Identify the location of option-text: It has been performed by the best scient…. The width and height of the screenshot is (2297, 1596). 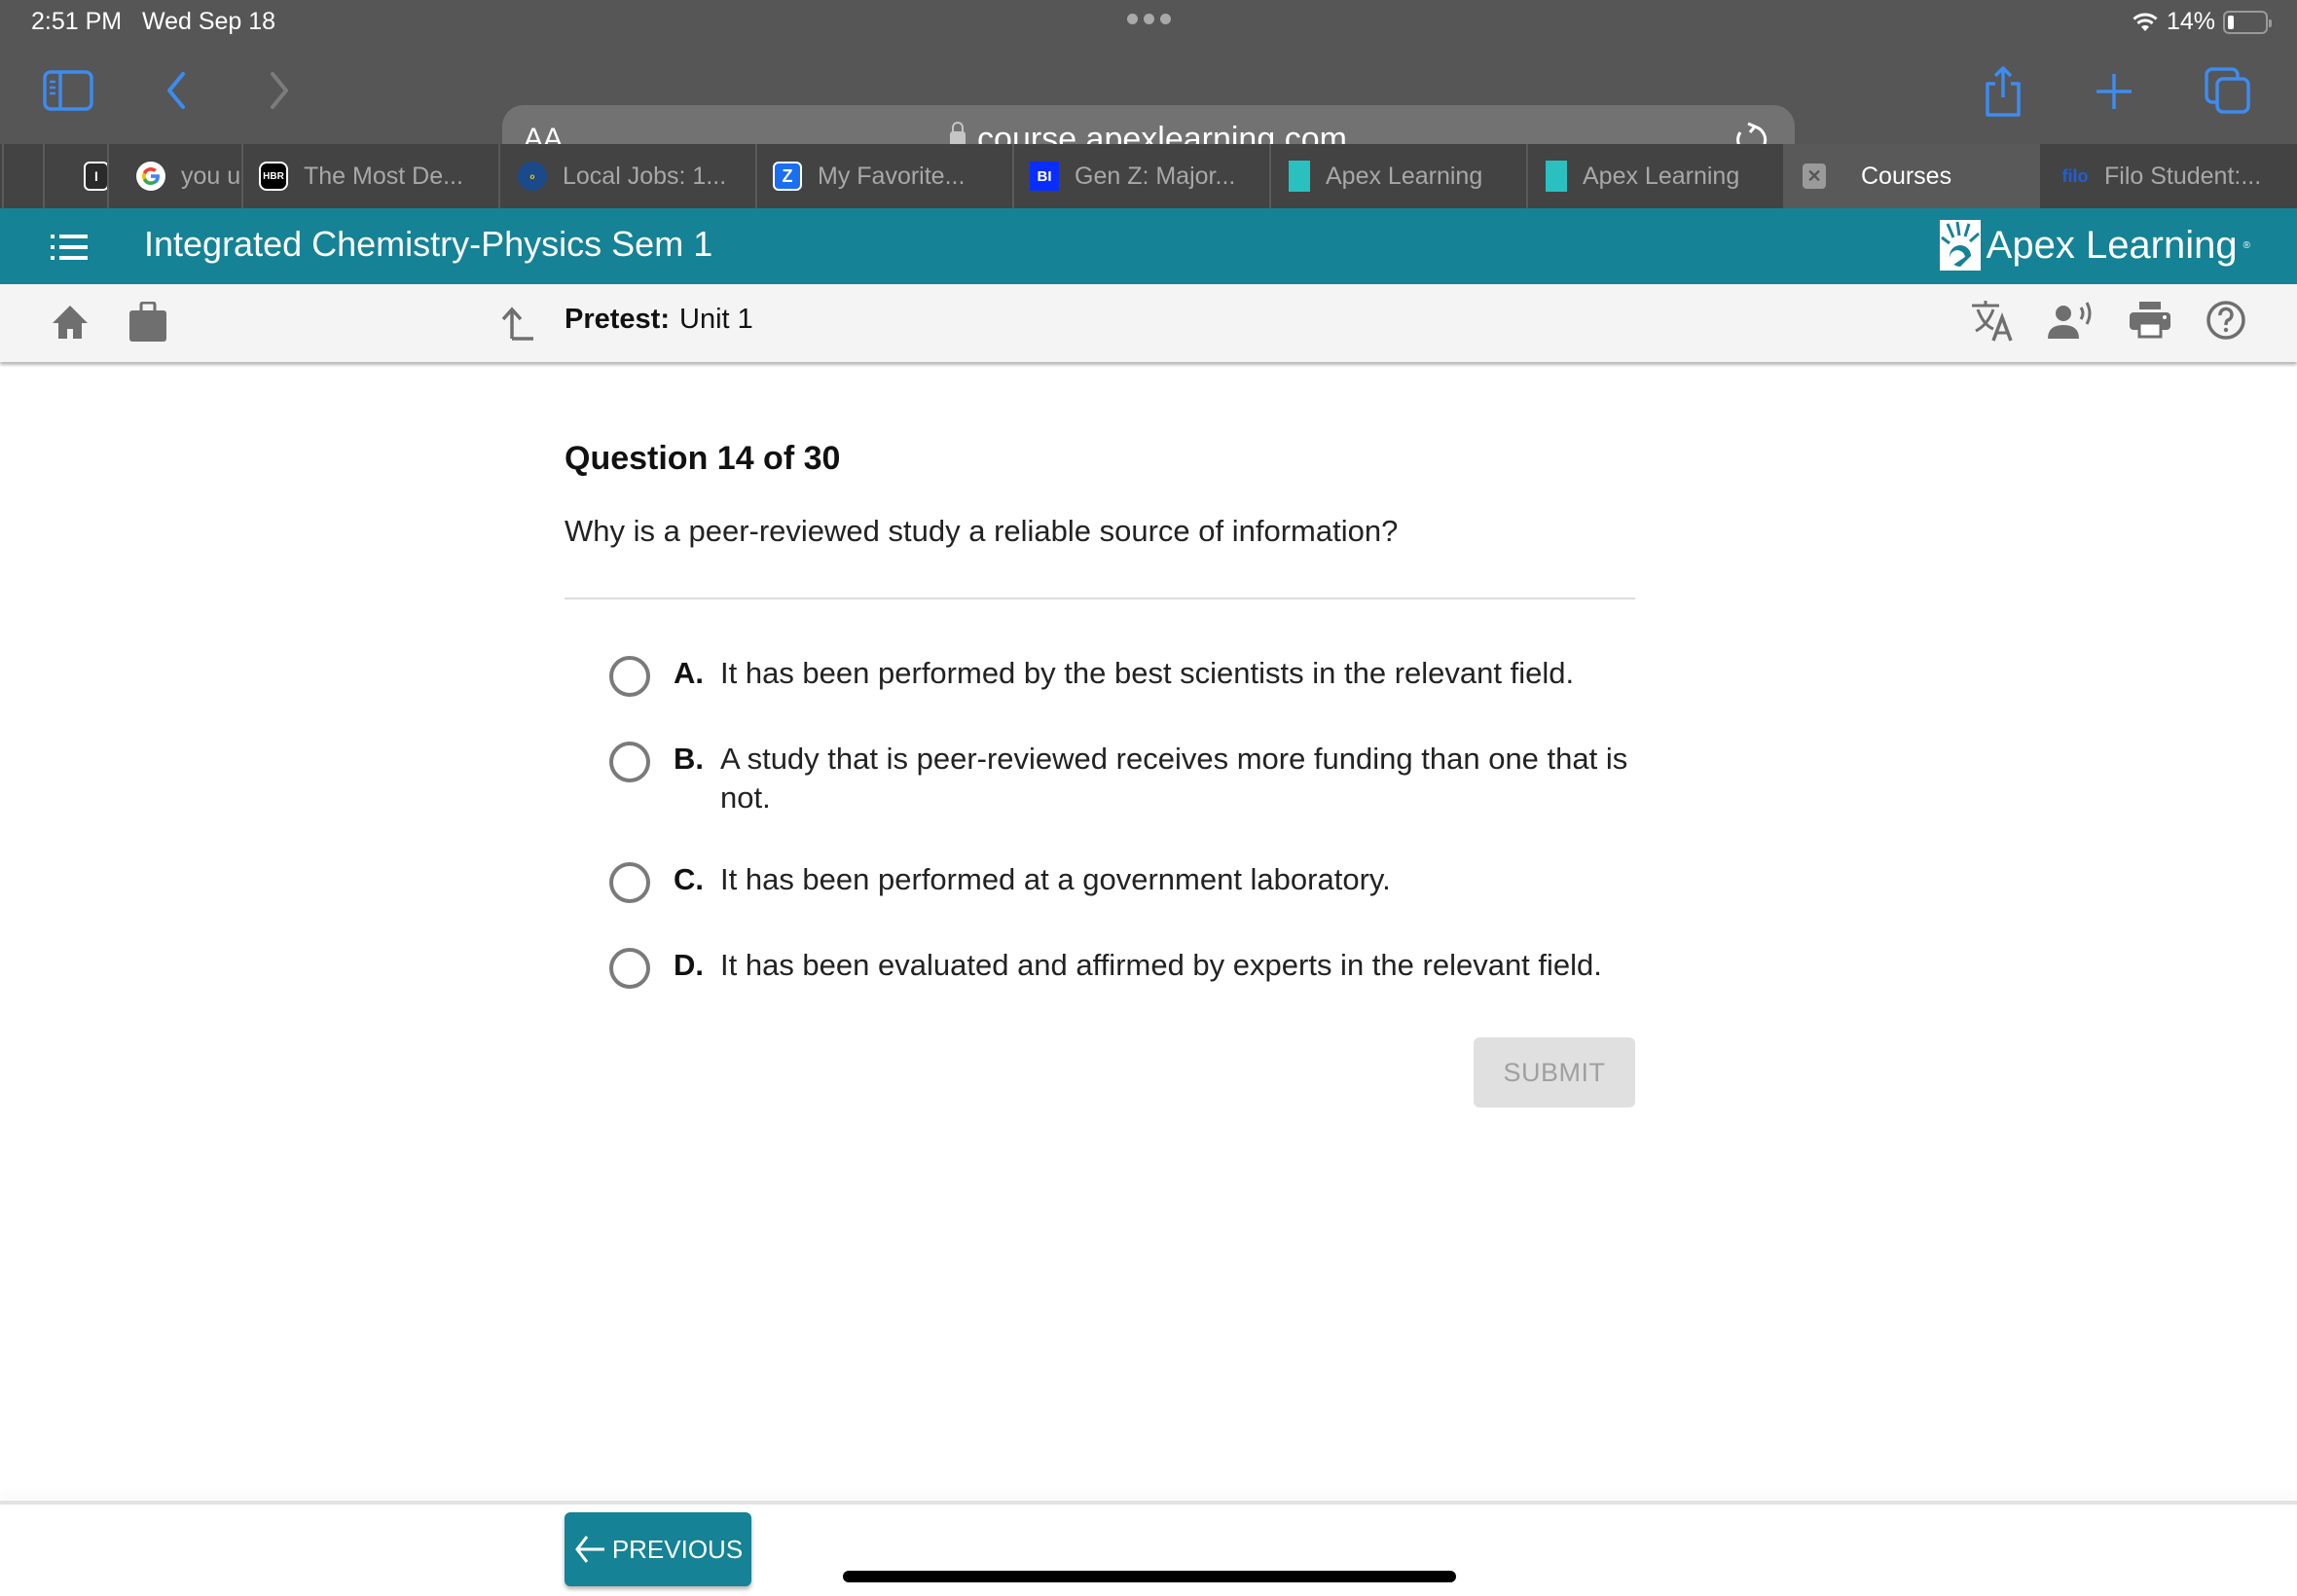
(1147, 673).